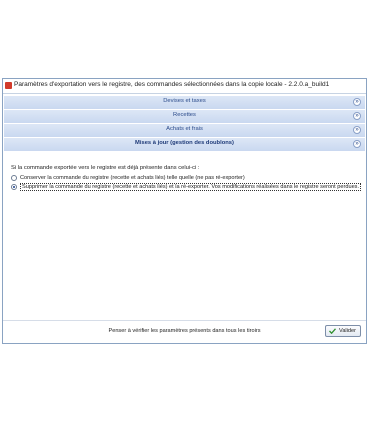  I want to click on app-icon, so click(8, 85).